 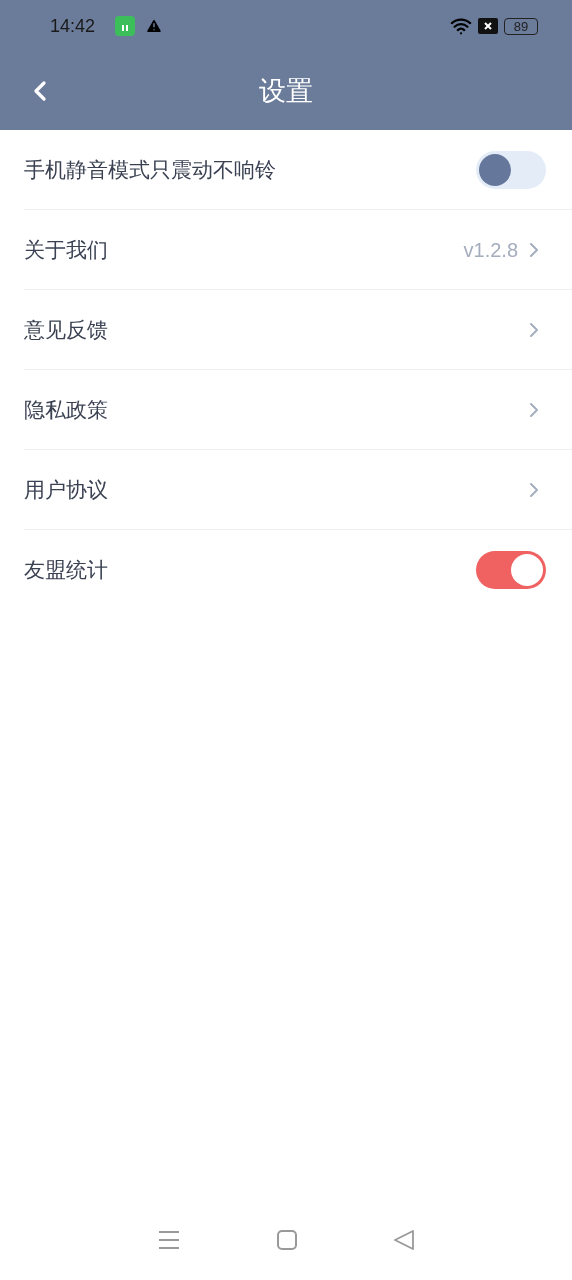 What do you see at coordinates (298, 170) in the screenshot?
I see `settings-row: 手机静音模式只震动不响铃` at bounding box center [298, 170].